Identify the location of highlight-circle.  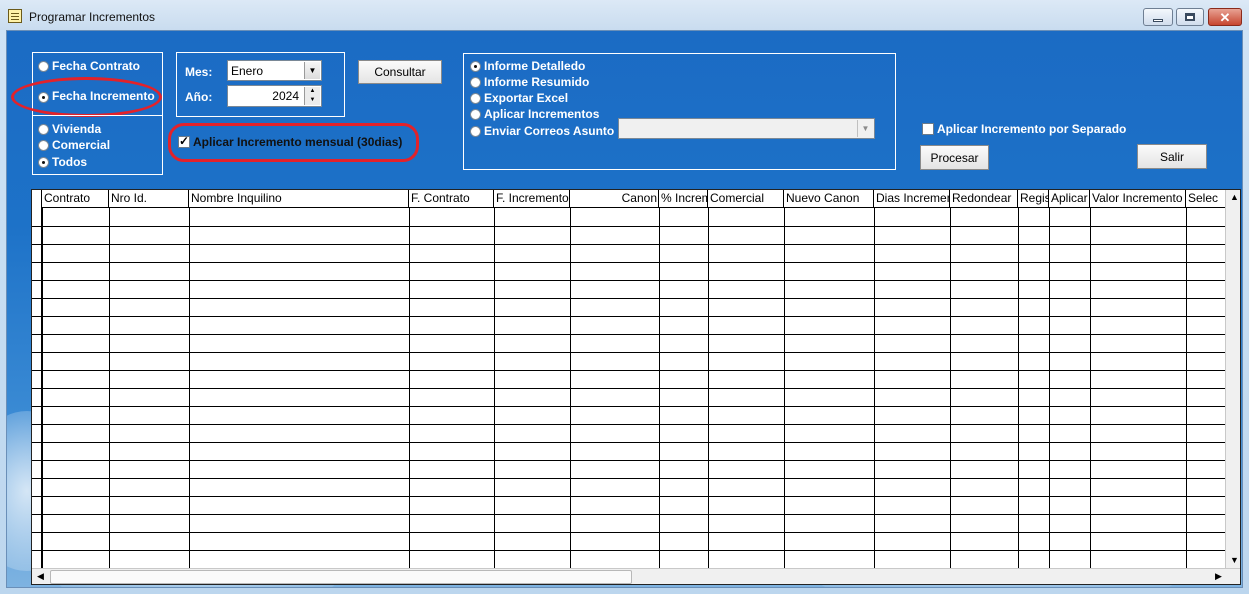
(86, 97).